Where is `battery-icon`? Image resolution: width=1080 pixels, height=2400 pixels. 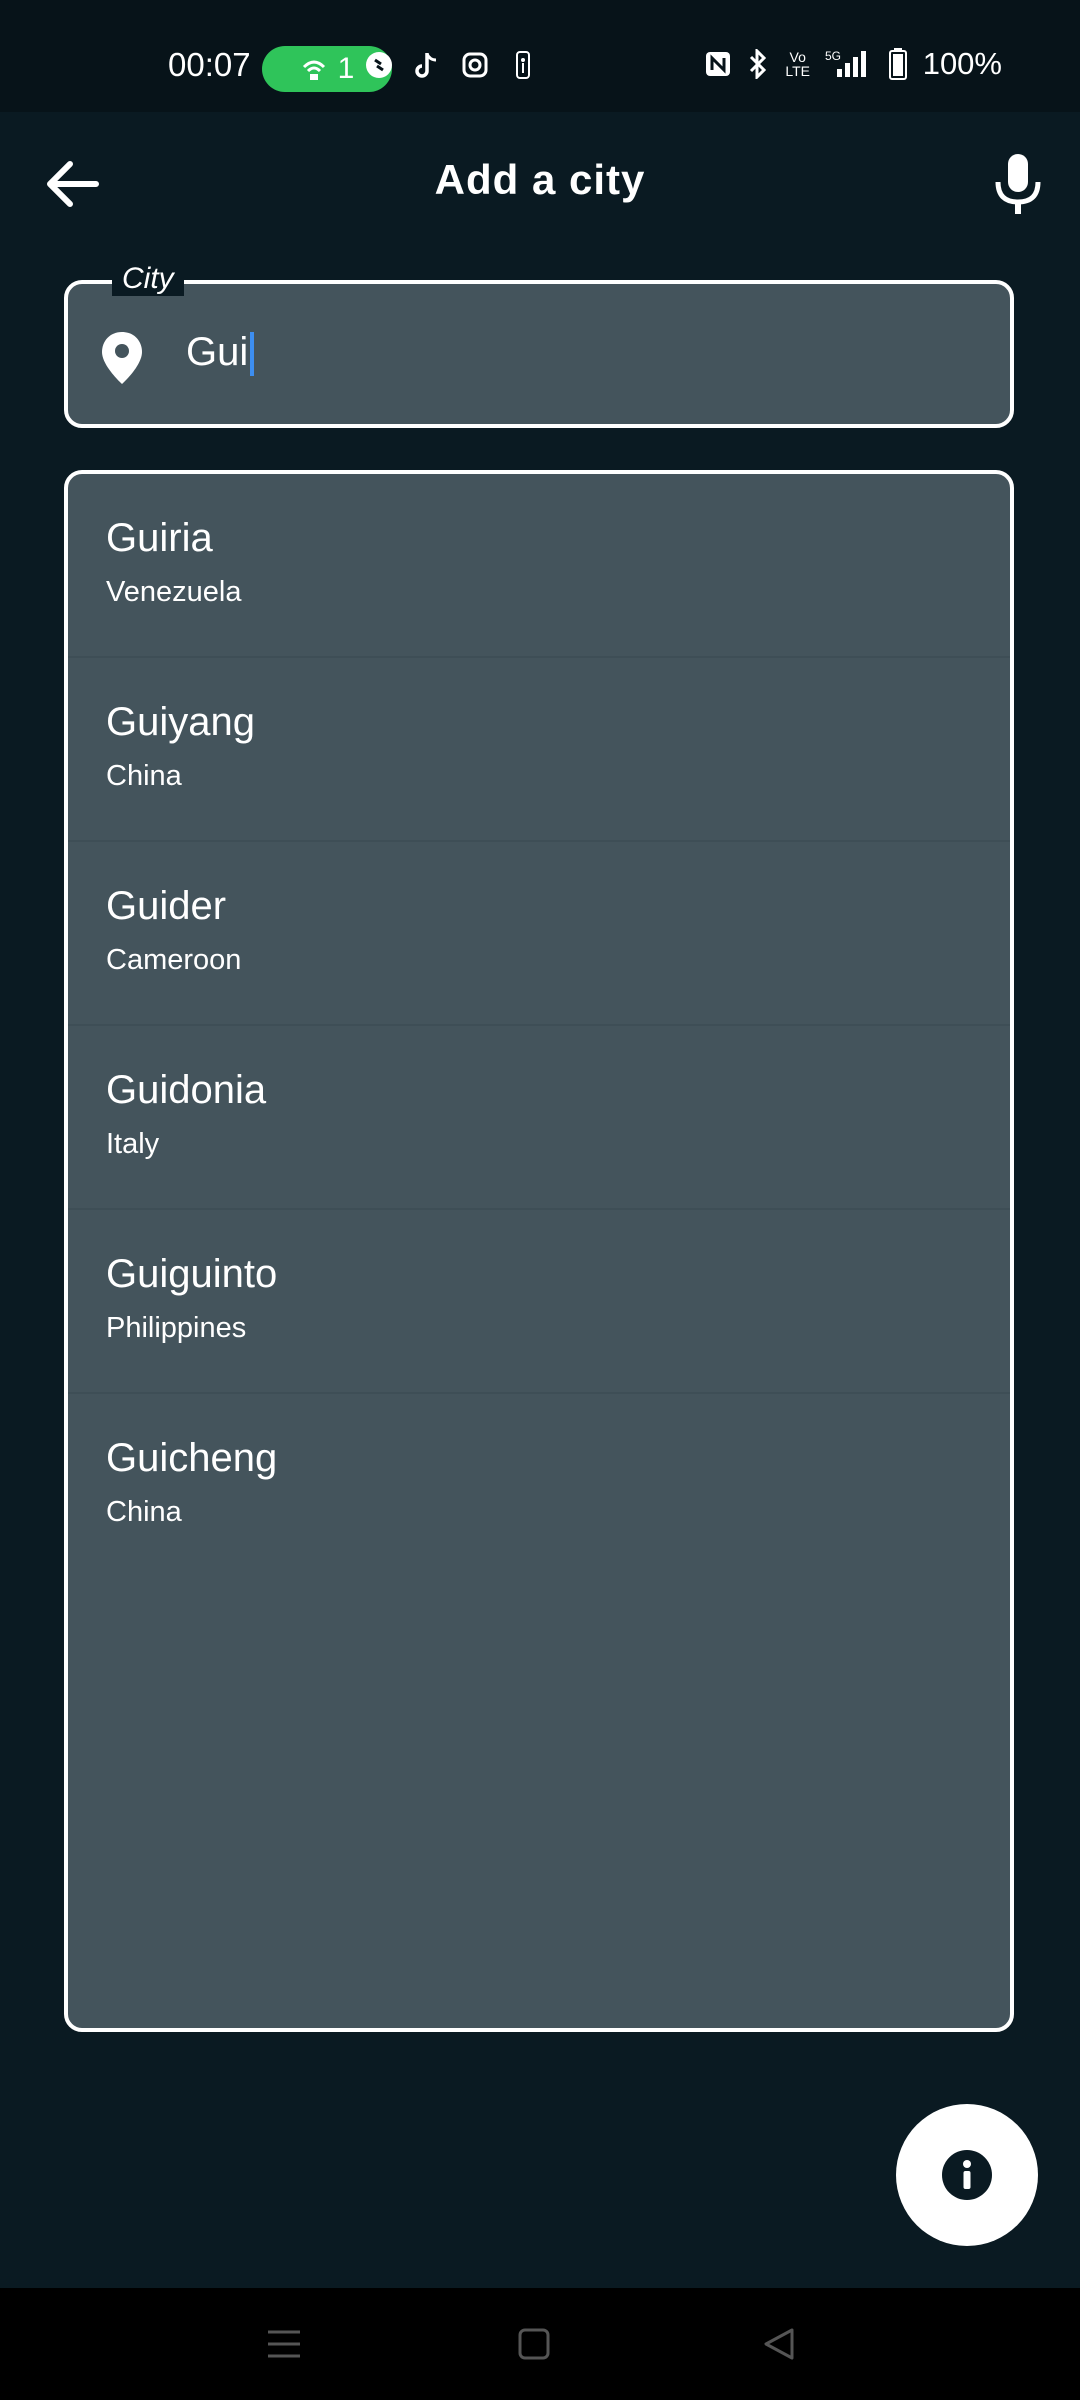 battery-icon is located at coordinates (898, 64).